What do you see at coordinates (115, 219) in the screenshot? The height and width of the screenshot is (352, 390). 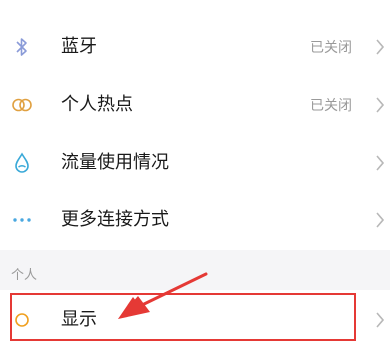 I see `more-connections-label: 更多连接方式` at bounding box center [115, 219].